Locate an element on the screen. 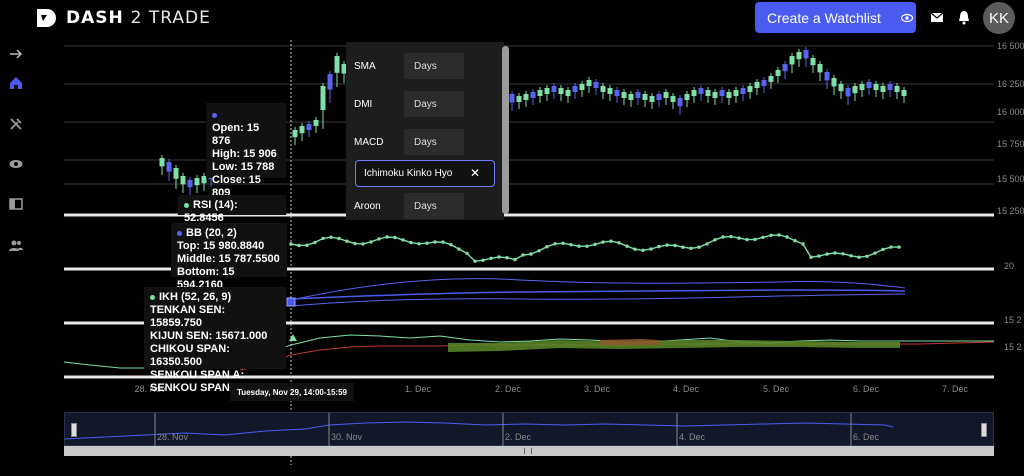  price-axis-label: 16 000 is located at coordinates (1010, 112).